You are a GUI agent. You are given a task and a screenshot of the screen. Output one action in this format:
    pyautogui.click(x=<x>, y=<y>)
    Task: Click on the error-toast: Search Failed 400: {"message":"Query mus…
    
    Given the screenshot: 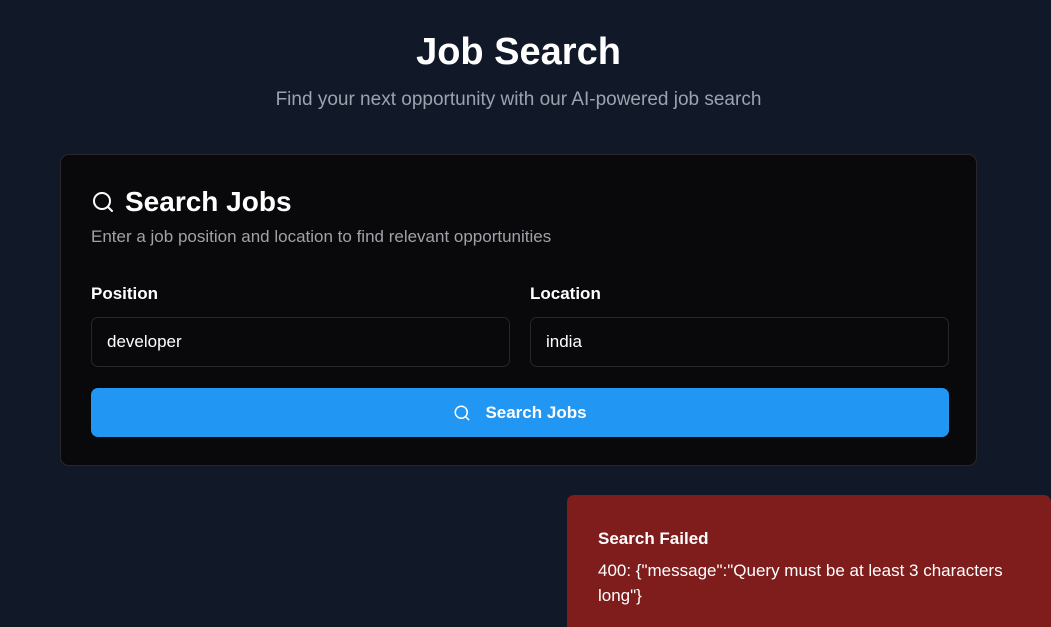 What is the action you would take?
    pyautogui.click(x=809, y=561)
    